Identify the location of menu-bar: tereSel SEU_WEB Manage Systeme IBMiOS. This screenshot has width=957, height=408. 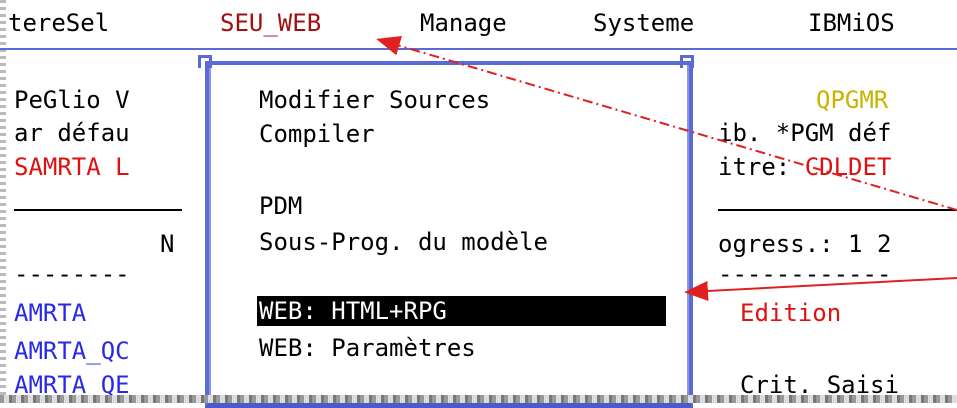
(478, 25).